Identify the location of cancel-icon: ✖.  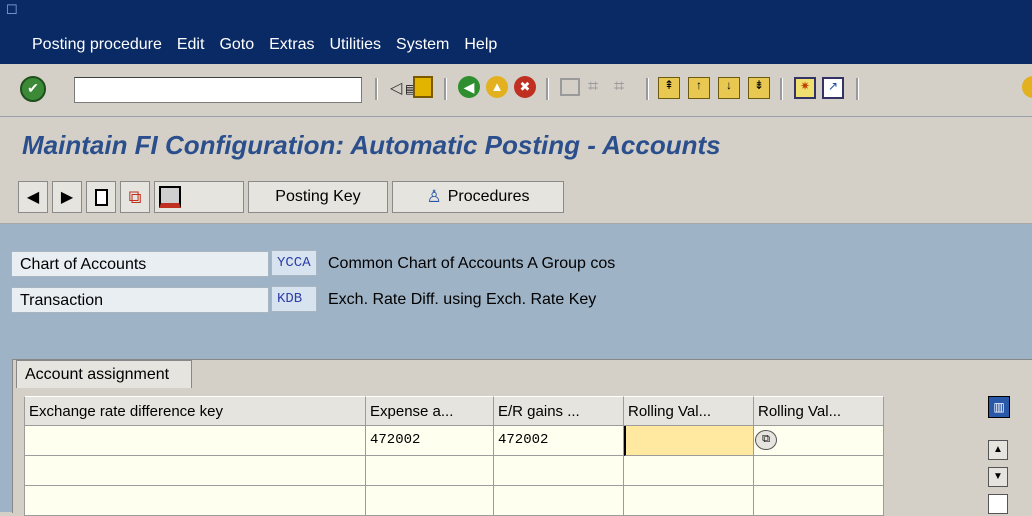
(525, 87).